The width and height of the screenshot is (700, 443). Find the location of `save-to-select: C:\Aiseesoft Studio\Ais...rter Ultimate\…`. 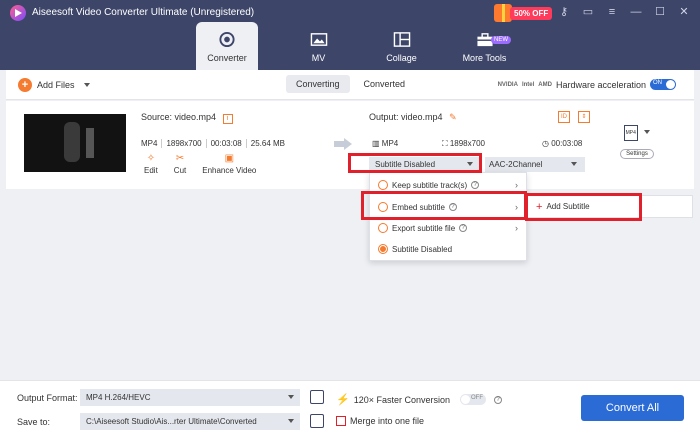

save-to-select: C:\Aiseesoft Studio\Ais...rter Ultimate\… is located at coordinates (190, 421).